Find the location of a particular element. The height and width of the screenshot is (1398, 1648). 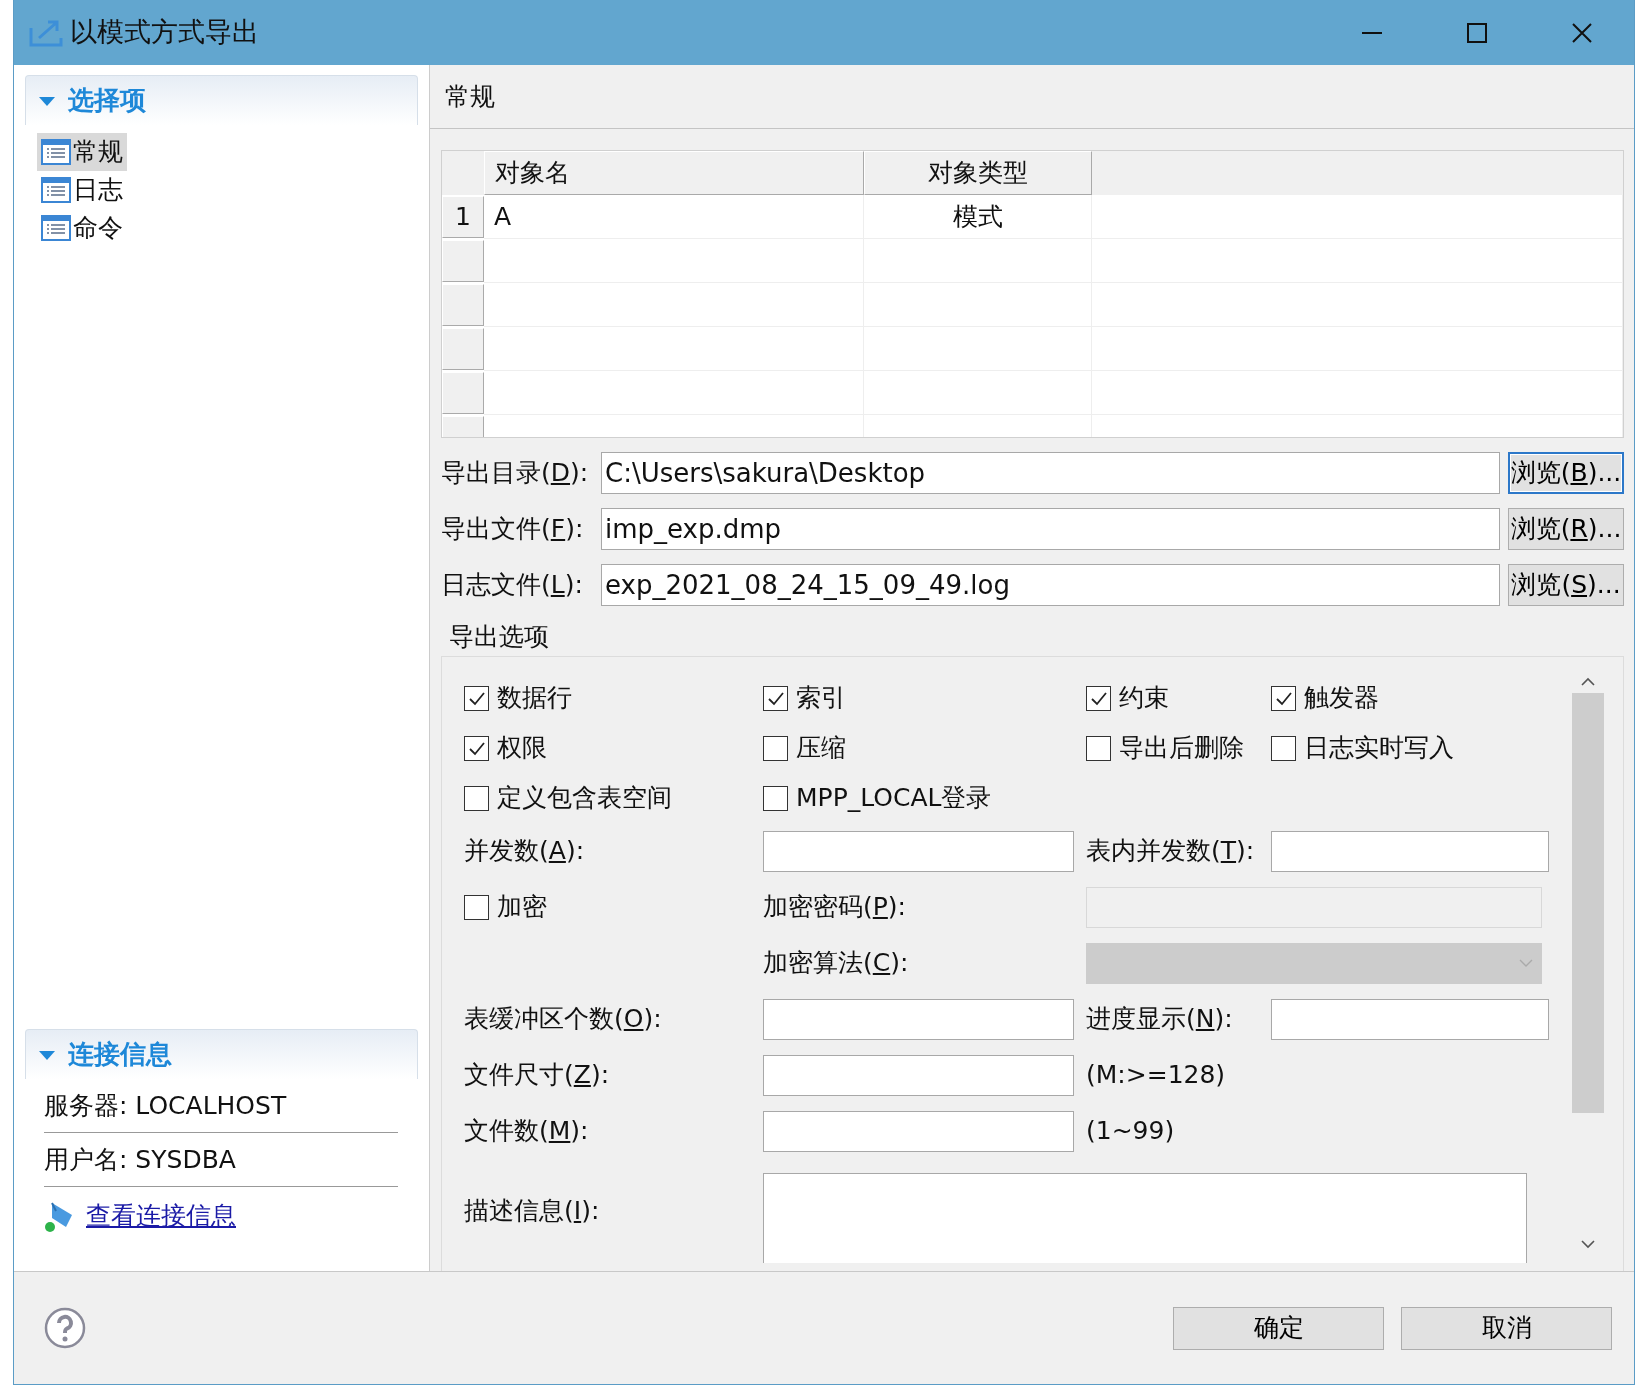

field-label: 日志文件(L): is located at coordinates (512, 585).